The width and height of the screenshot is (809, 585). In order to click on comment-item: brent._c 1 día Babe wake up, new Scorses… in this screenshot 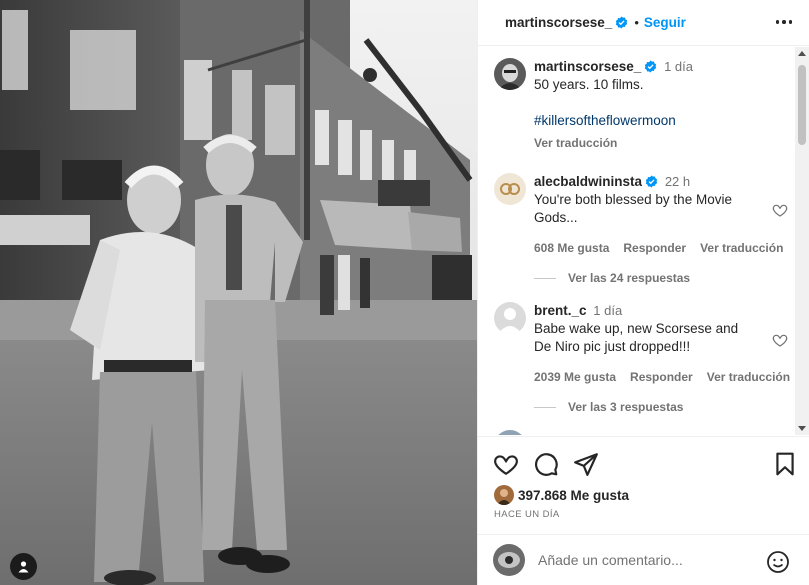, I will do `click(642, 362)`.